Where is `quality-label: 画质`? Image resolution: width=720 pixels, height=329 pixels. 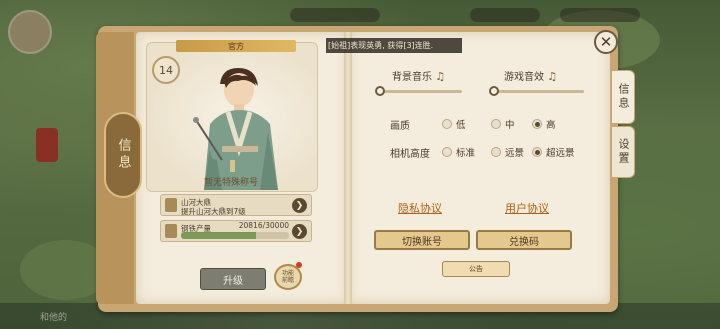
quality-label: 画质 is located at coordinates (400, 126).